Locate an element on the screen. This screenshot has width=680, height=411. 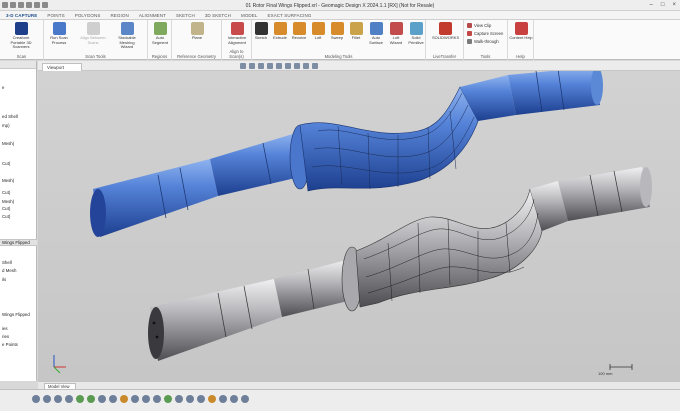
solidworks-button: SOLIDWORKS is located at coordinates (445, 31).